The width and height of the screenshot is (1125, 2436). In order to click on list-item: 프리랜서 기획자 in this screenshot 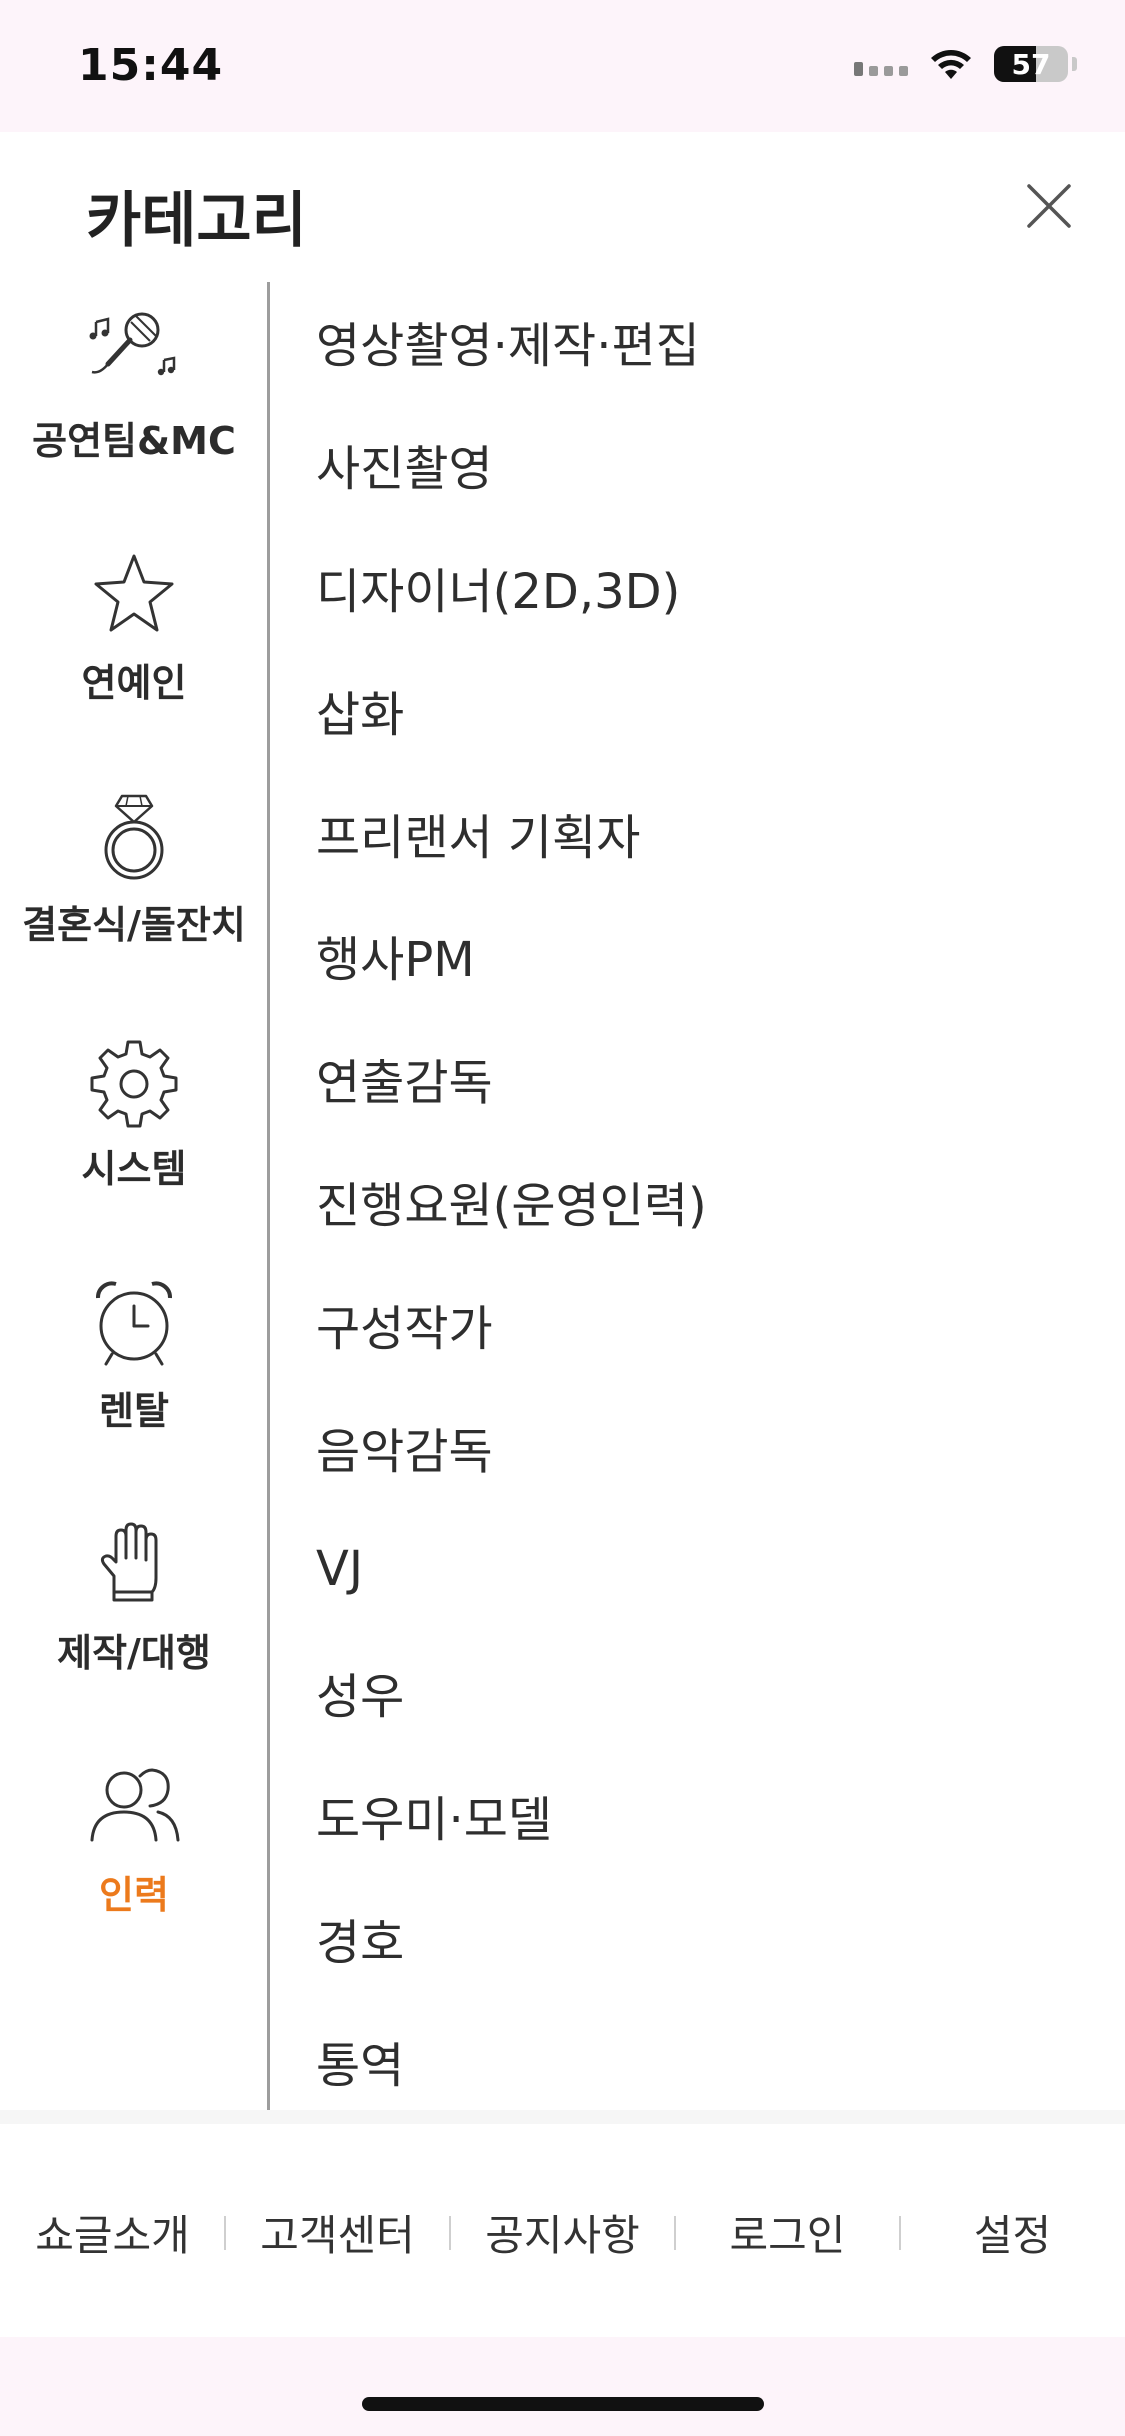, I will do `click(706, 832)`.